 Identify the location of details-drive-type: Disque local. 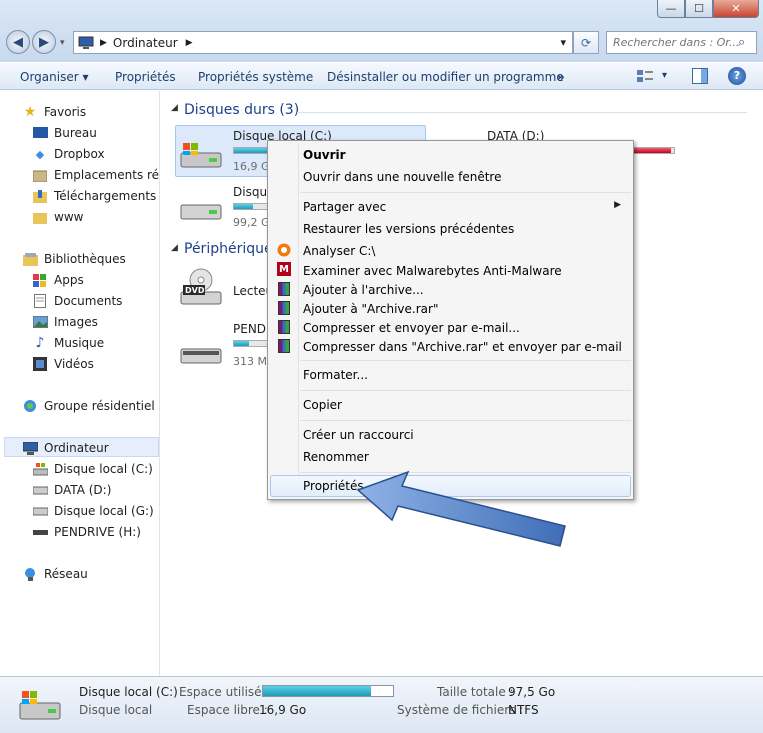
(116, 710).